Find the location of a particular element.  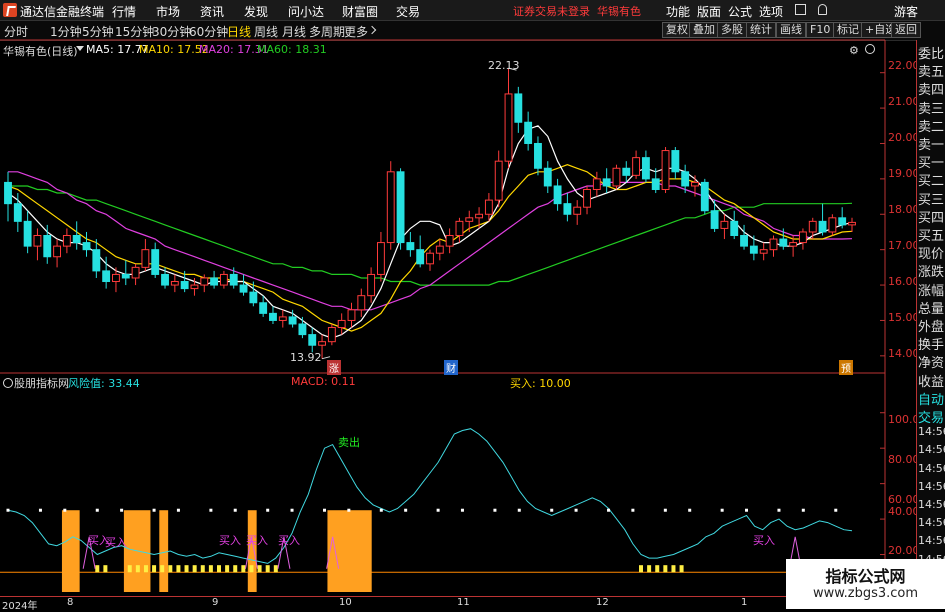

marker-cai: 财 is located at coordinates (451, 367).